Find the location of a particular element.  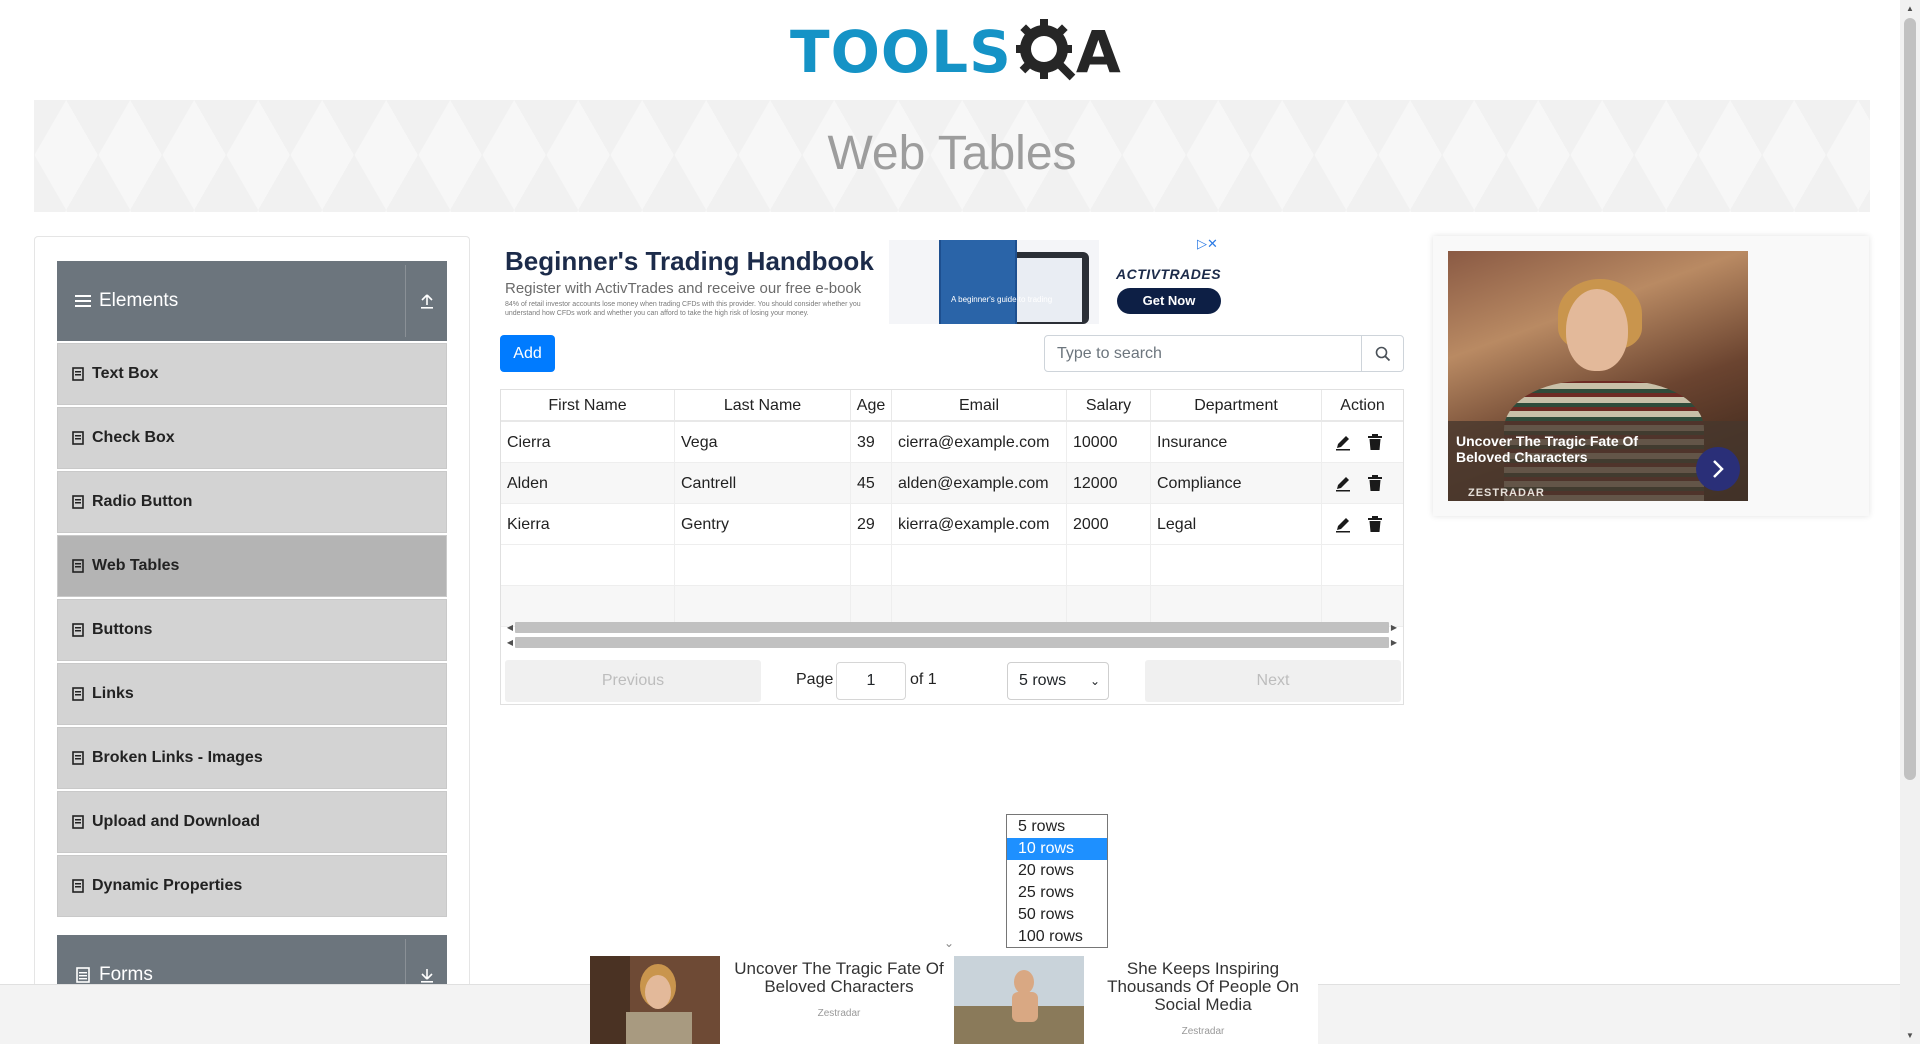

sidebar-item-broken-links: Broken Links - Images is located at coordinates (252, 758).